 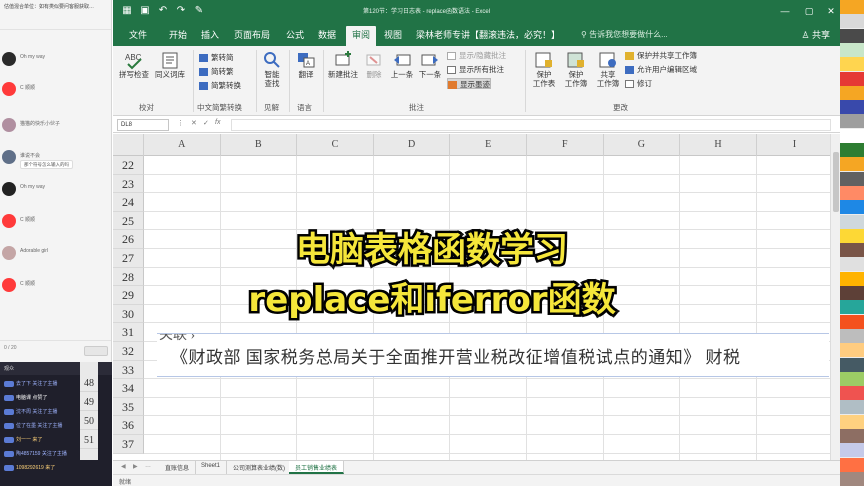 What do you see at coordinates (815, 34) in the screenshot?
I see `share-button: ♙ 共享` at bounding box center [815, 34].